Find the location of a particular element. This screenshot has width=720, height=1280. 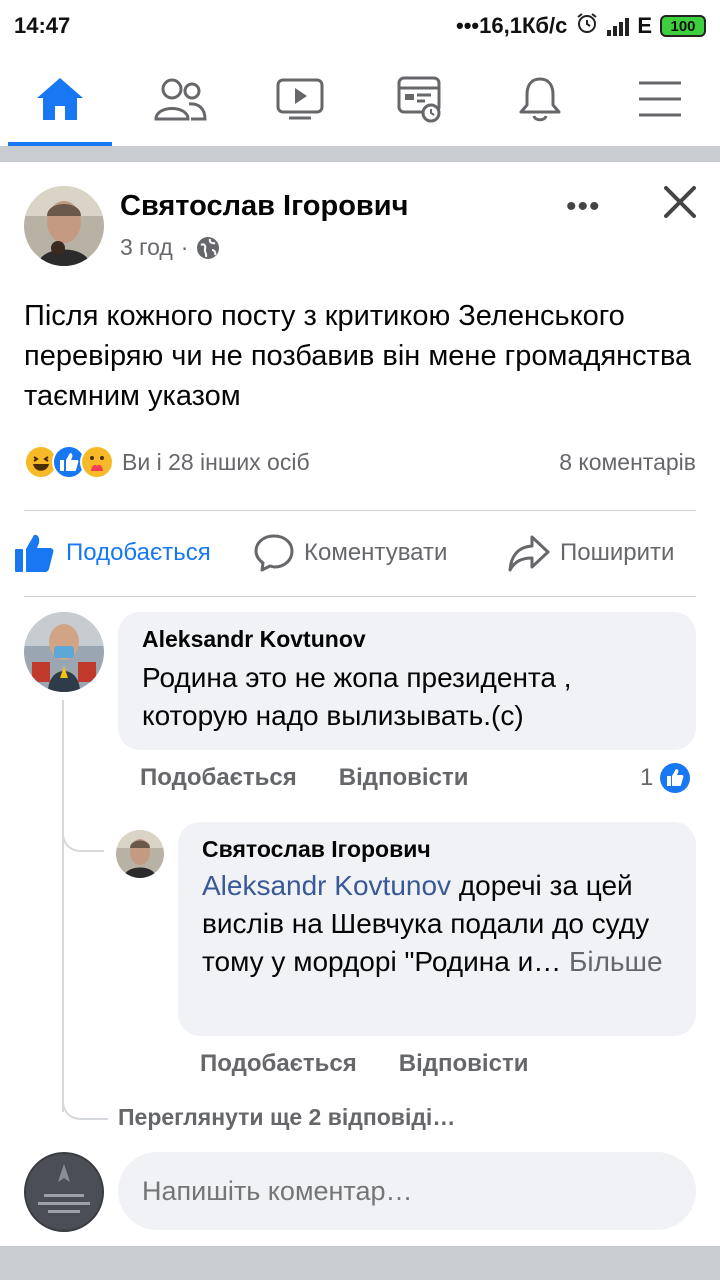

post-meta: 3 год · is located at coordinates (170, 247).